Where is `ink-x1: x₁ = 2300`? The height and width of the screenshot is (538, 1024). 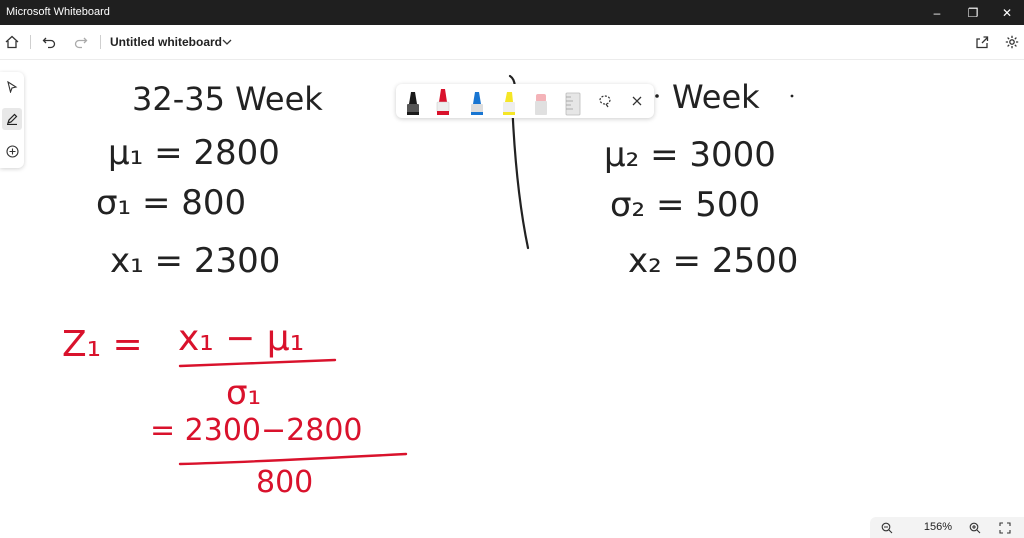 ink-x1: x₁ = 2300 is located at coordinates (195, 261).